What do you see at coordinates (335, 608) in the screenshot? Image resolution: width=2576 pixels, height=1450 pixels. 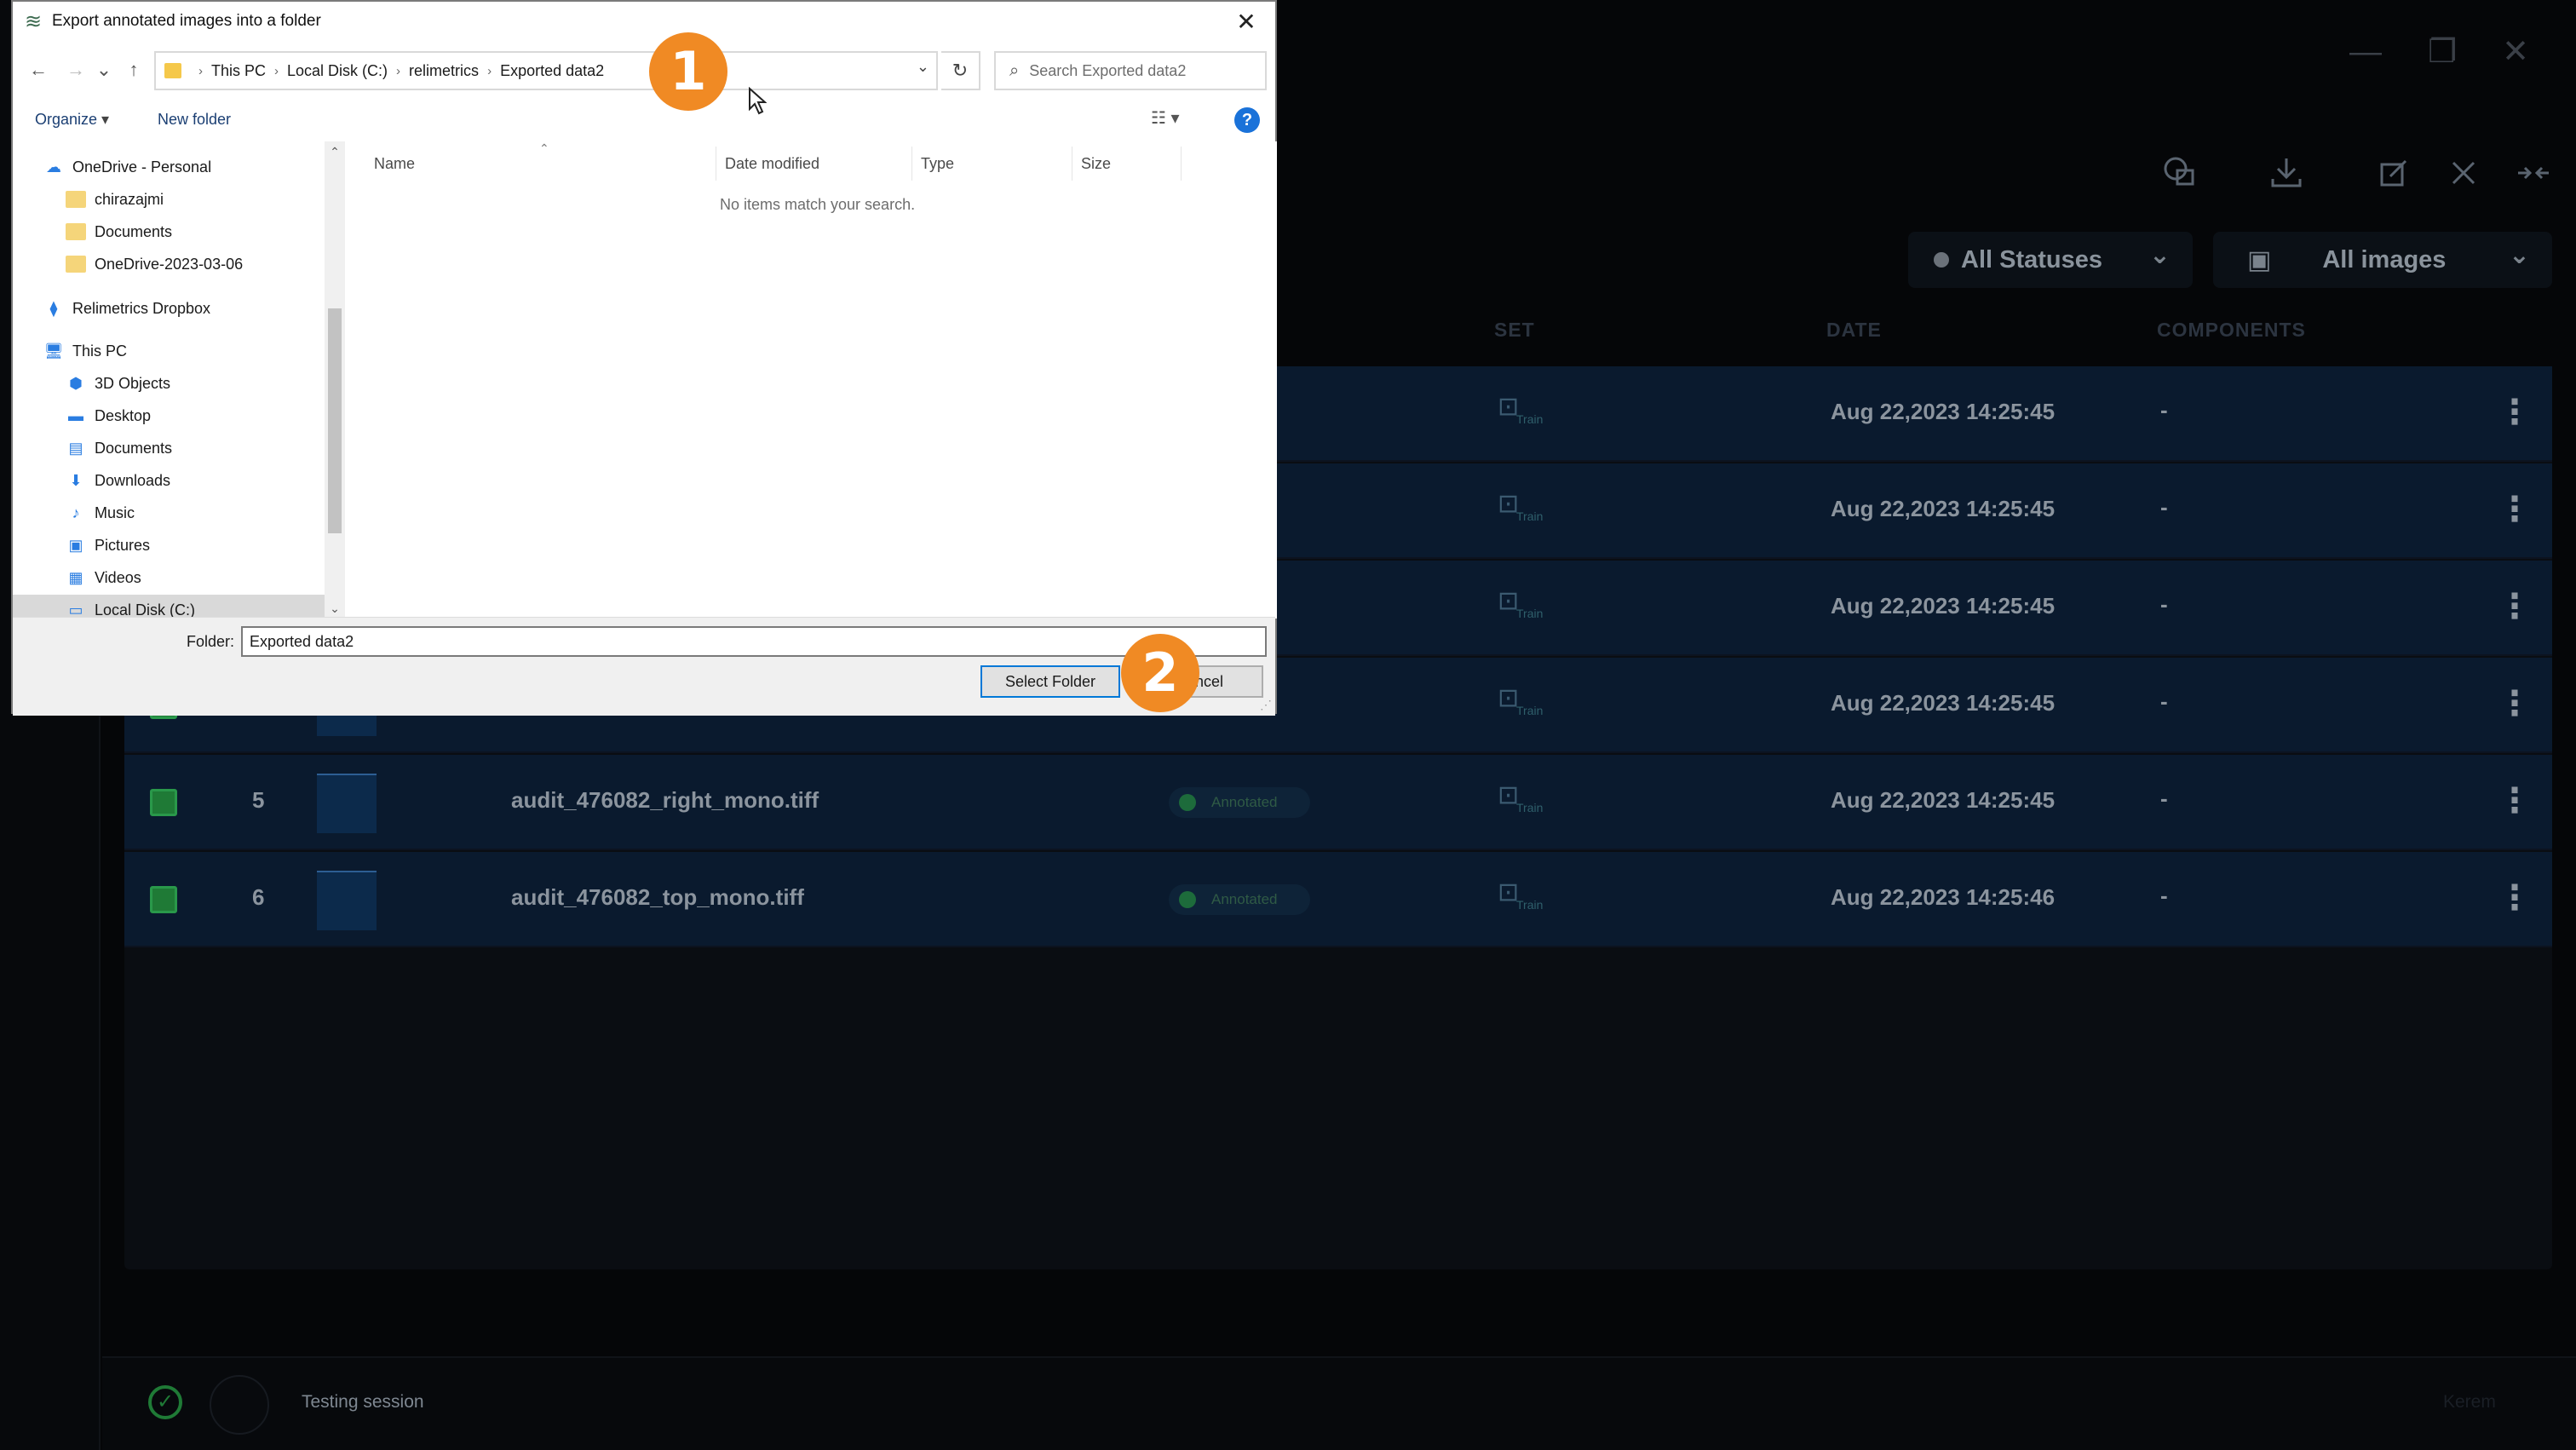 I see `scroll-down-icon: ⌄` at bounding box center [335, 608].